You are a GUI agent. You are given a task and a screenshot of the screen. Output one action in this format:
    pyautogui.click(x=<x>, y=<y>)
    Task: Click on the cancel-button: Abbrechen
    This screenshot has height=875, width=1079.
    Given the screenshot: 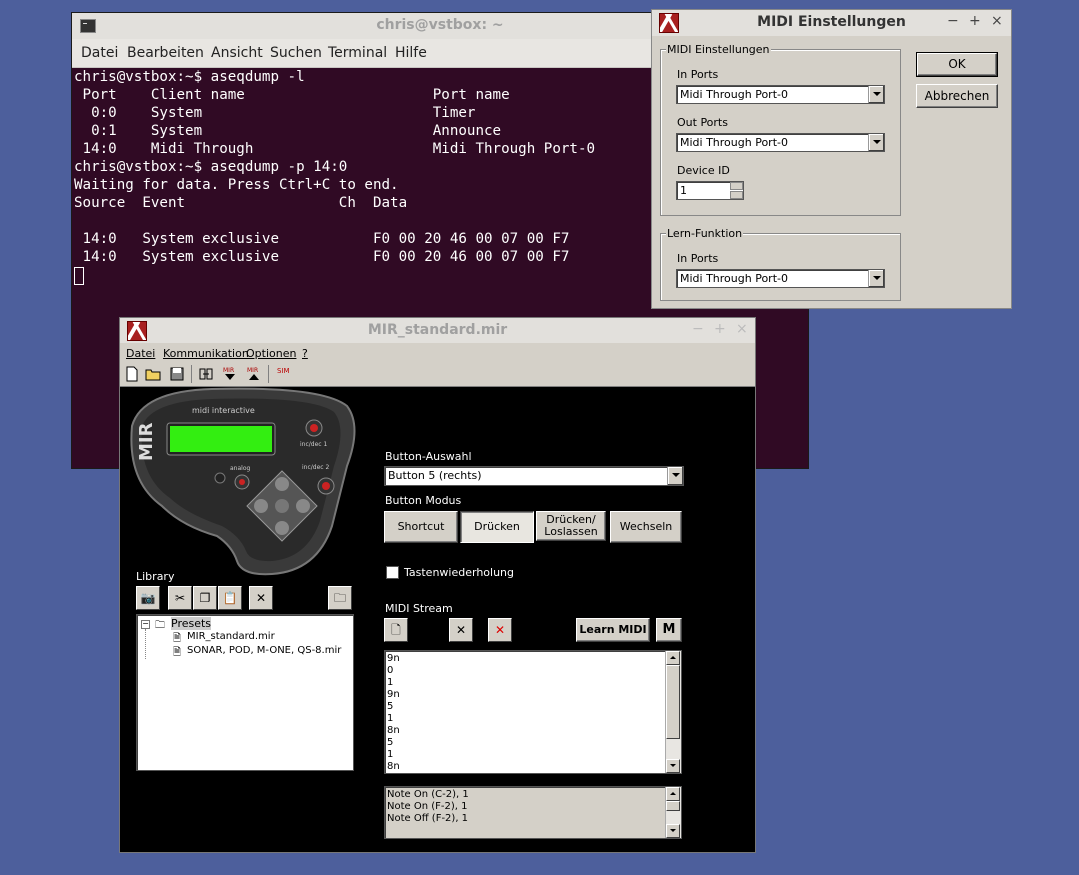 What is the action you would take?
    pyautogui.click(x=957, y=96)
    